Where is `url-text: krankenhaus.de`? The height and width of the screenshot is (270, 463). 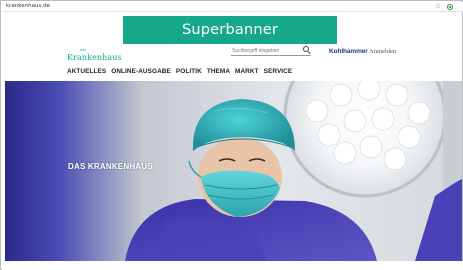 url-text: krankenhaus.de is located at coordinates (28, 6).